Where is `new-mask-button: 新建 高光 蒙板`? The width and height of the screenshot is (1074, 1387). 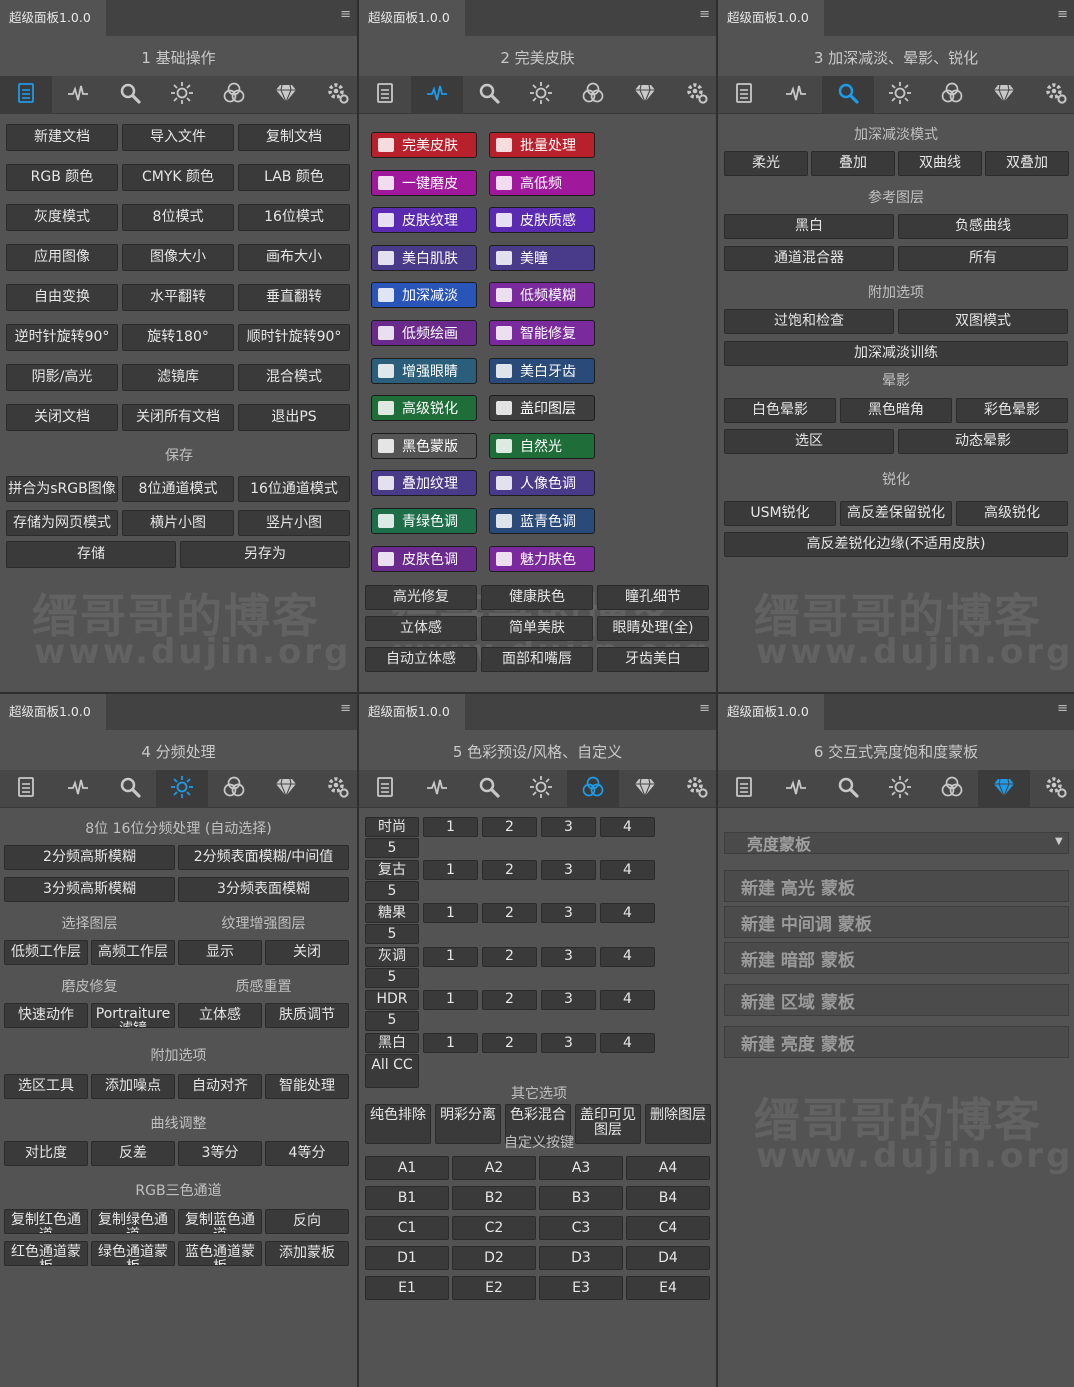 new-mask-button: 新建 高光 蒙板 is located at coordinates (896, 886).